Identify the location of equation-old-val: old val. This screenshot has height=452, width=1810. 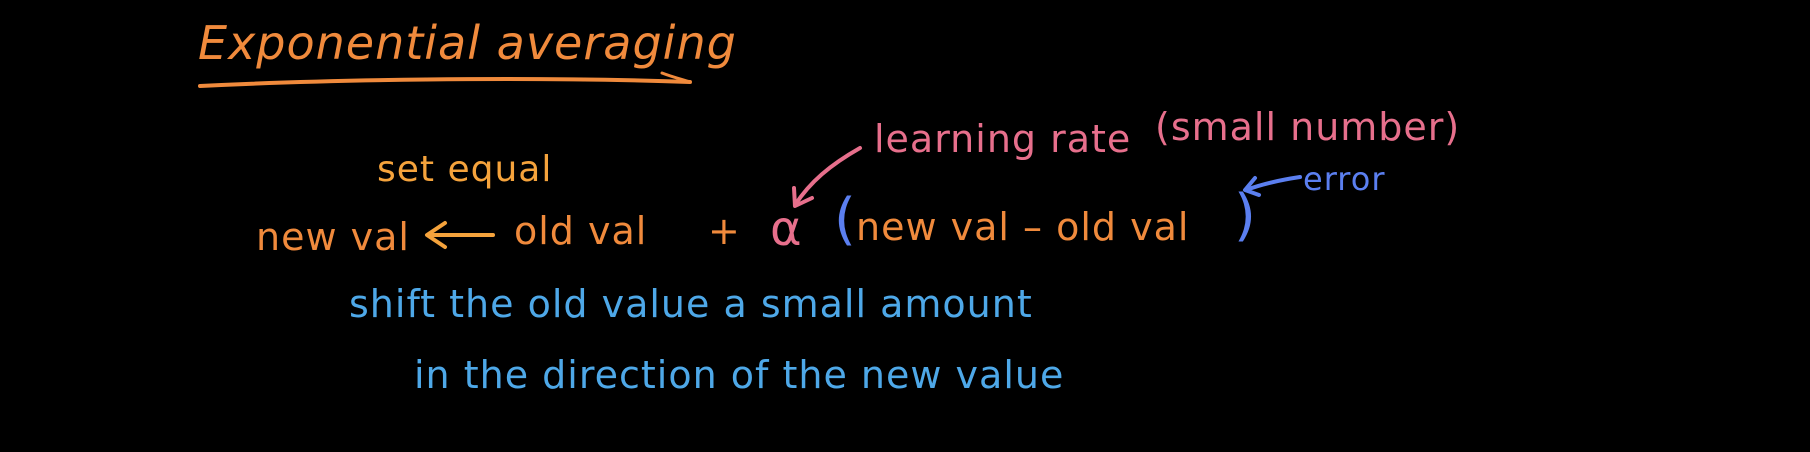
(581, 231).